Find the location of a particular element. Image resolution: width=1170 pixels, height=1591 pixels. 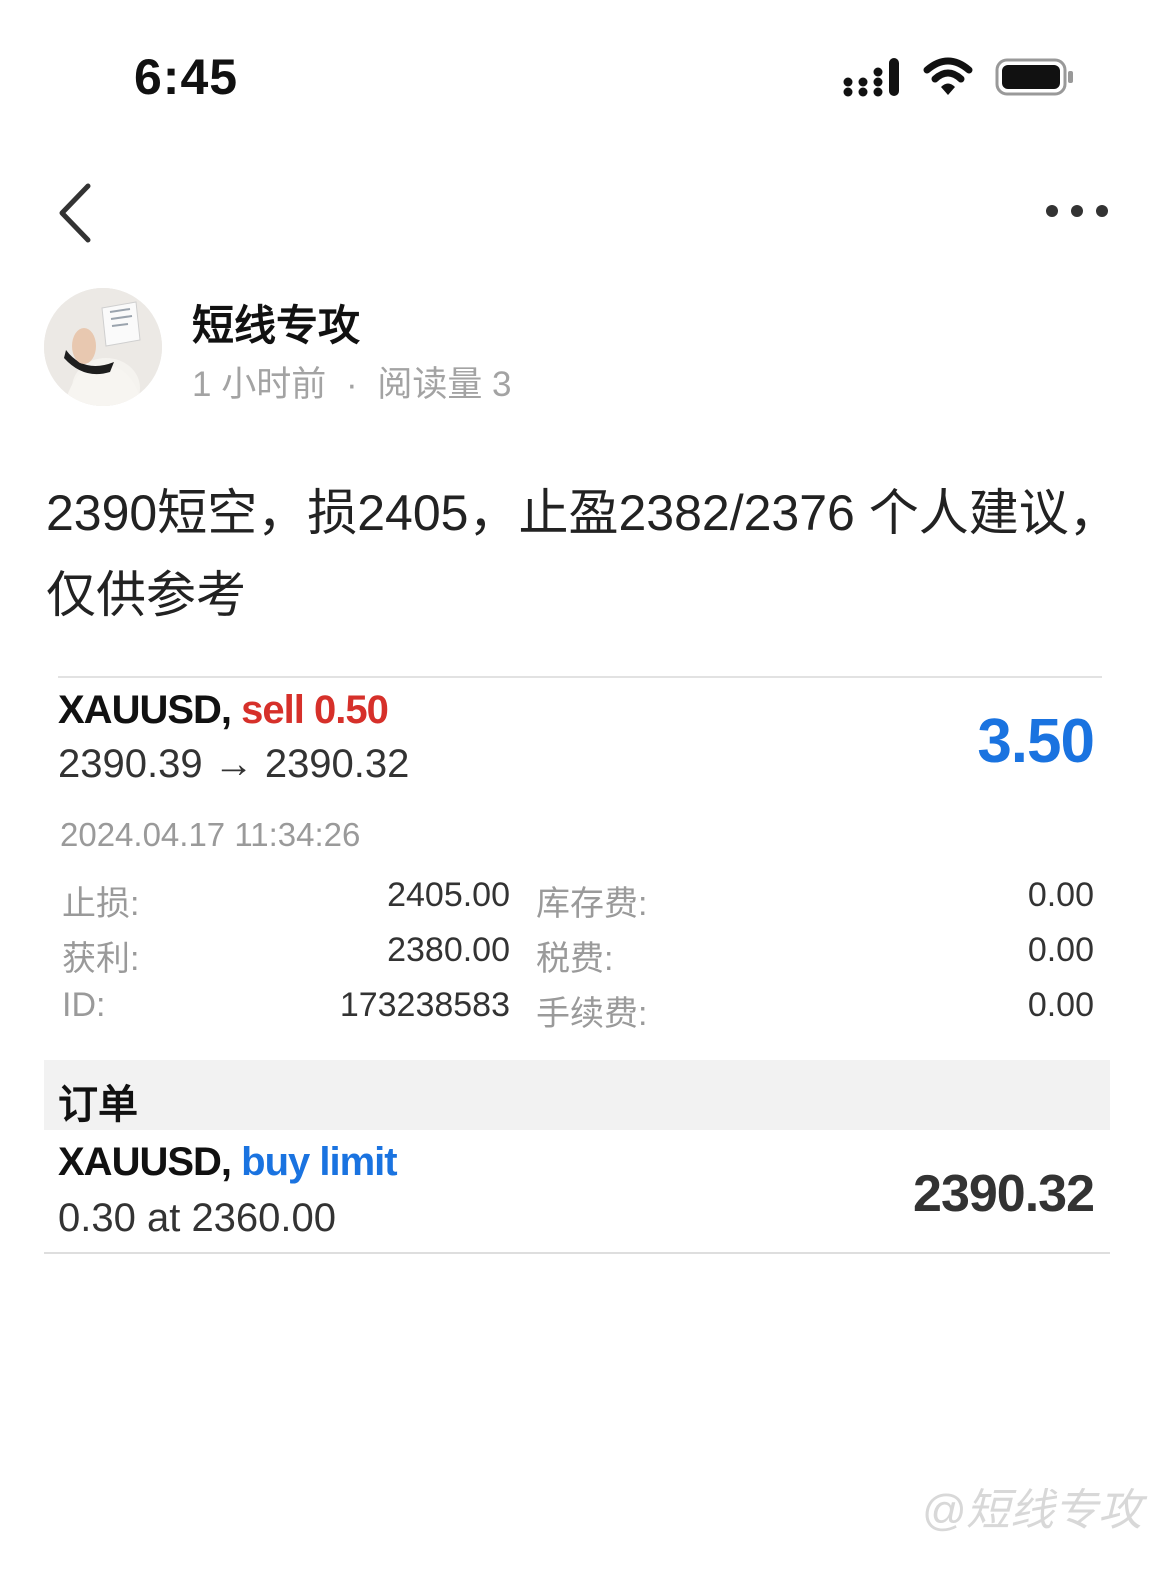

author-name: 短线专攻 is located at coordinates (276, 322).